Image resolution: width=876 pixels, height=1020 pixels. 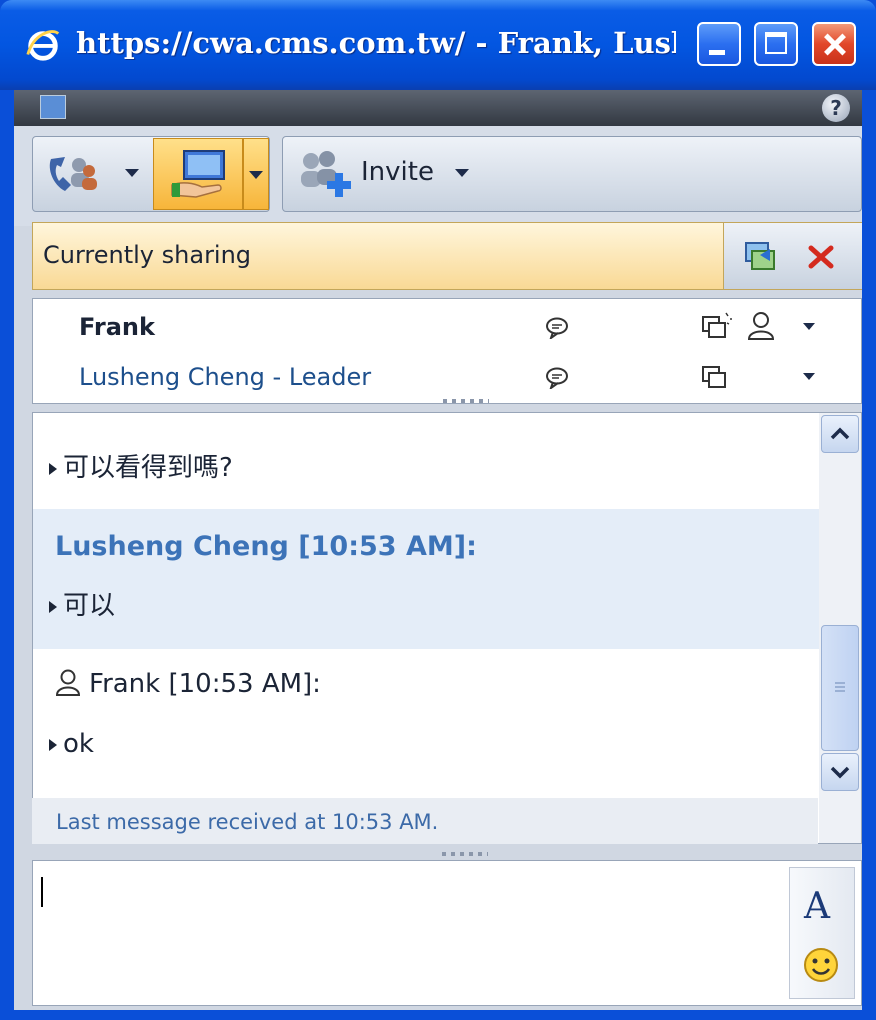 I want to click on font-button: A, so click(x=817, y=906).